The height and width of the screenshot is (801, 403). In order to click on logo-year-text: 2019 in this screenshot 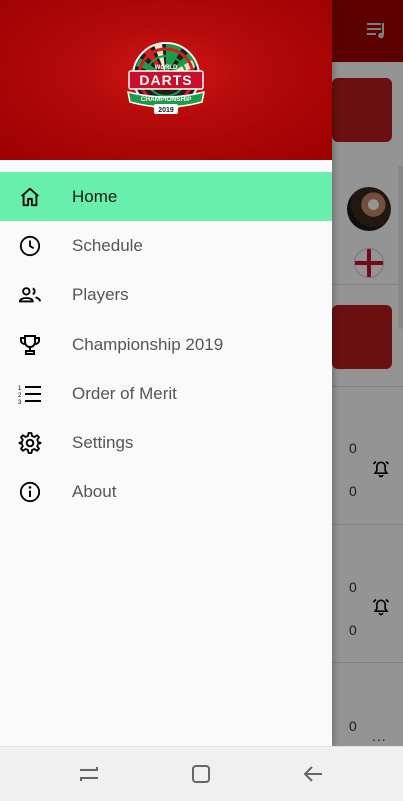, I will do `click(166, 110)`.